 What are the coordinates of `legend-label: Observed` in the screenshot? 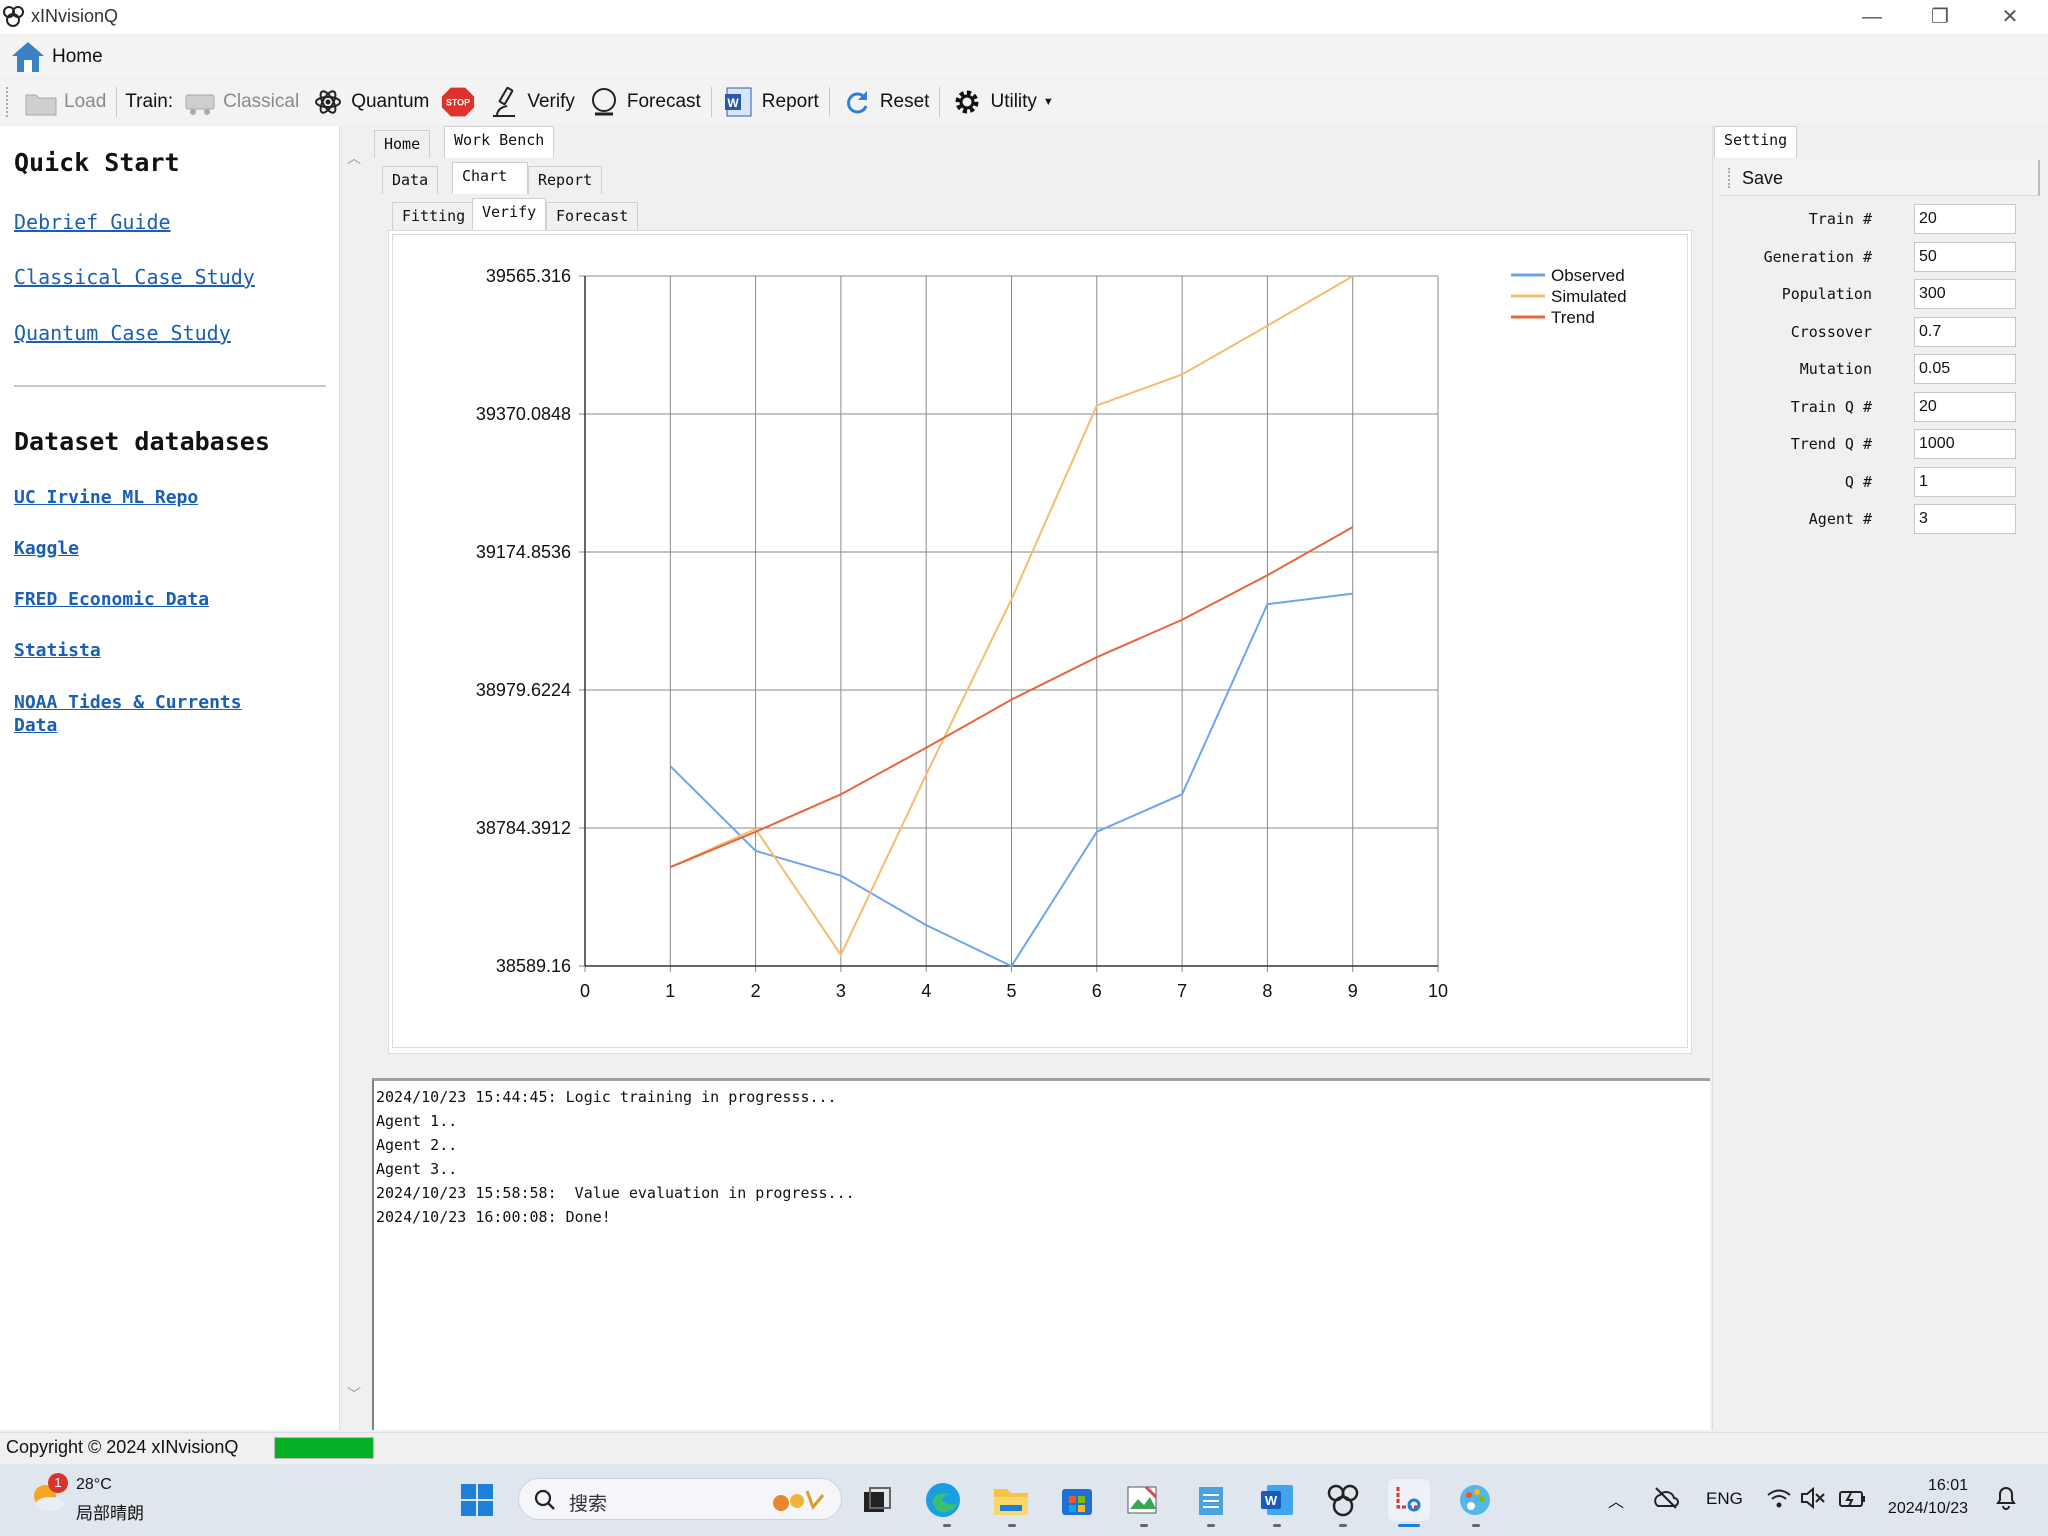 It's located at (1588, 275).